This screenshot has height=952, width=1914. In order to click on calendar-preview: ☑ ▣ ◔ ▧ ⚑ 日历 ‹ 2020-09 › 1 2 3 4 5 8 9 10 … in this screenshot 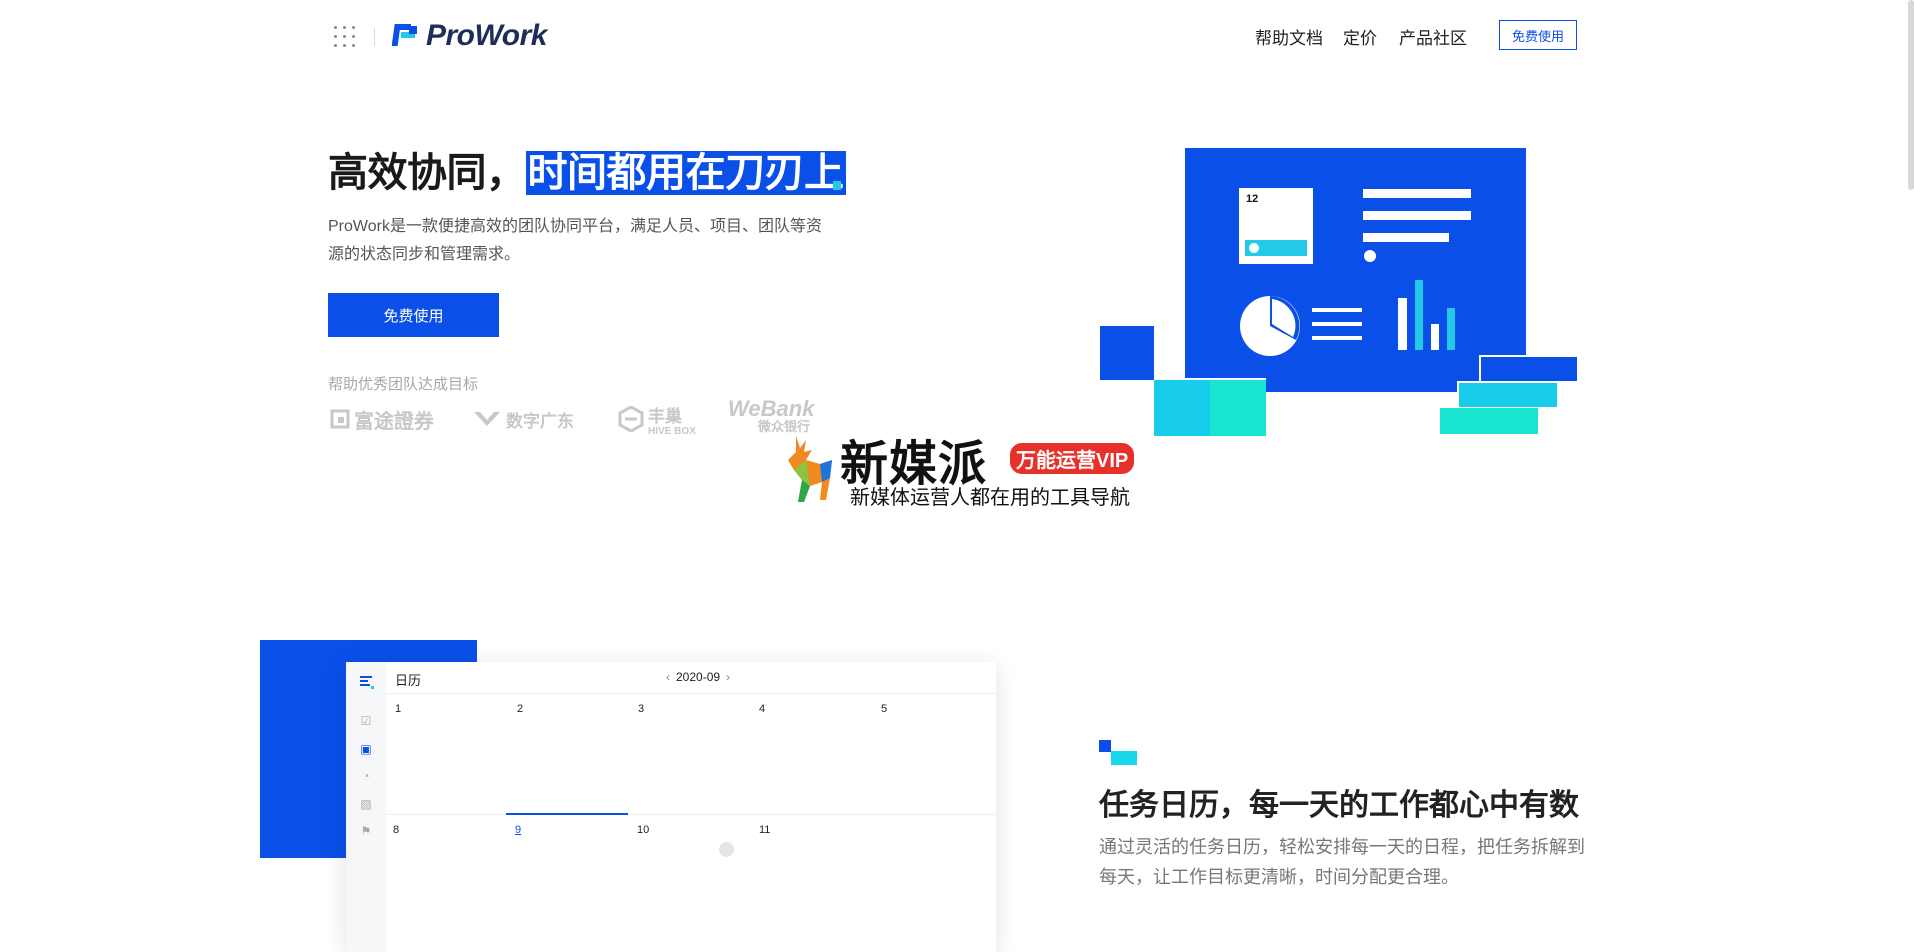, I will do `click(671, 807)`.